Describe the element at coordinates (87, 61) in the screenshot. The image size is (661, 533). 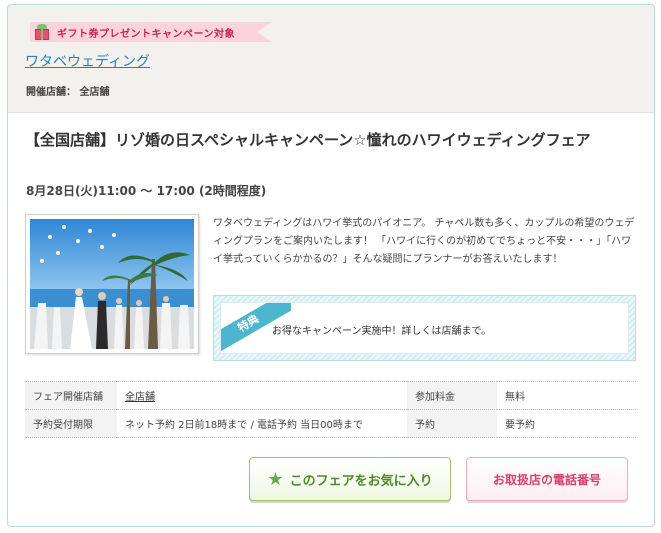
I see `company-name-link: ワタベウェディング` at that location.